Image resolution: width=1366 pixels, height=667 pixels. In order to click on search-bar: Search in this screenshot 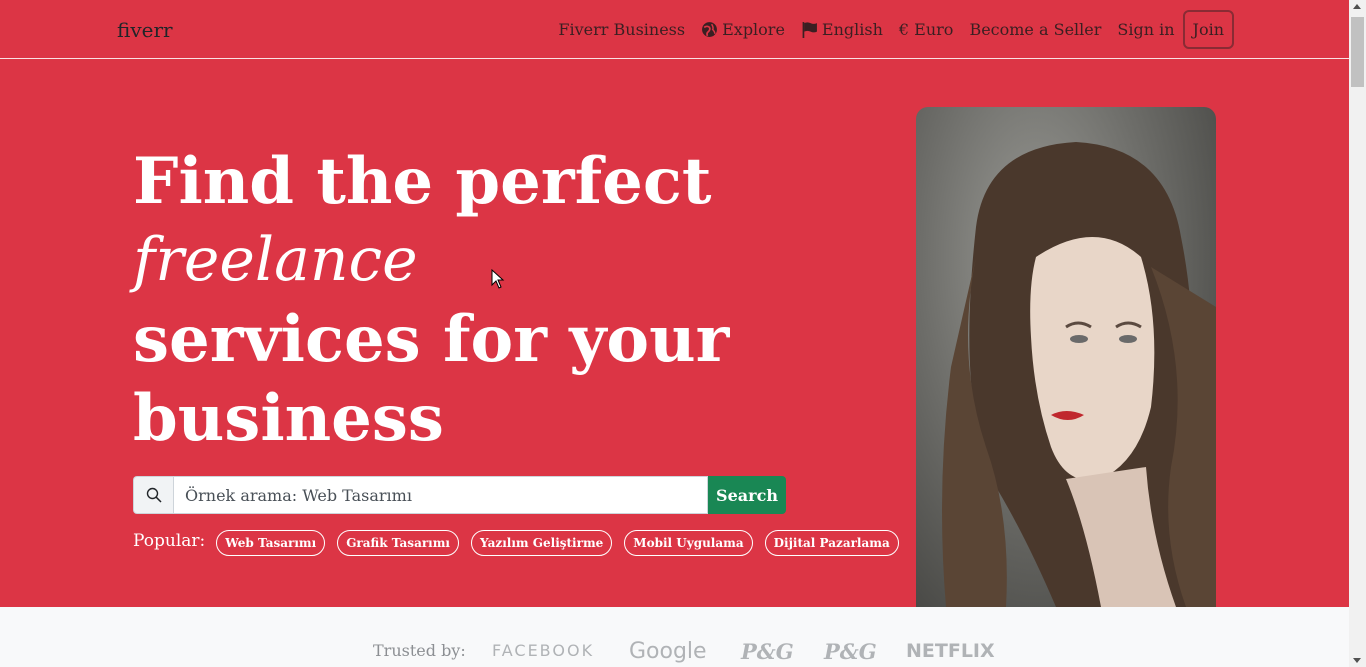, I will do `click(459, 495)`.